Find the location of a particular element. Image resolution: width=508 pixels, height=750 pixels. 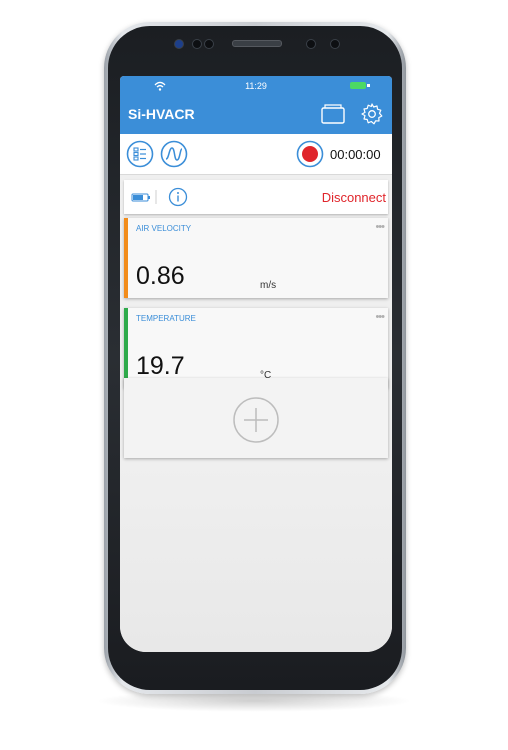

record-timer: 00:00:00 is located at coordinates (355, 154).